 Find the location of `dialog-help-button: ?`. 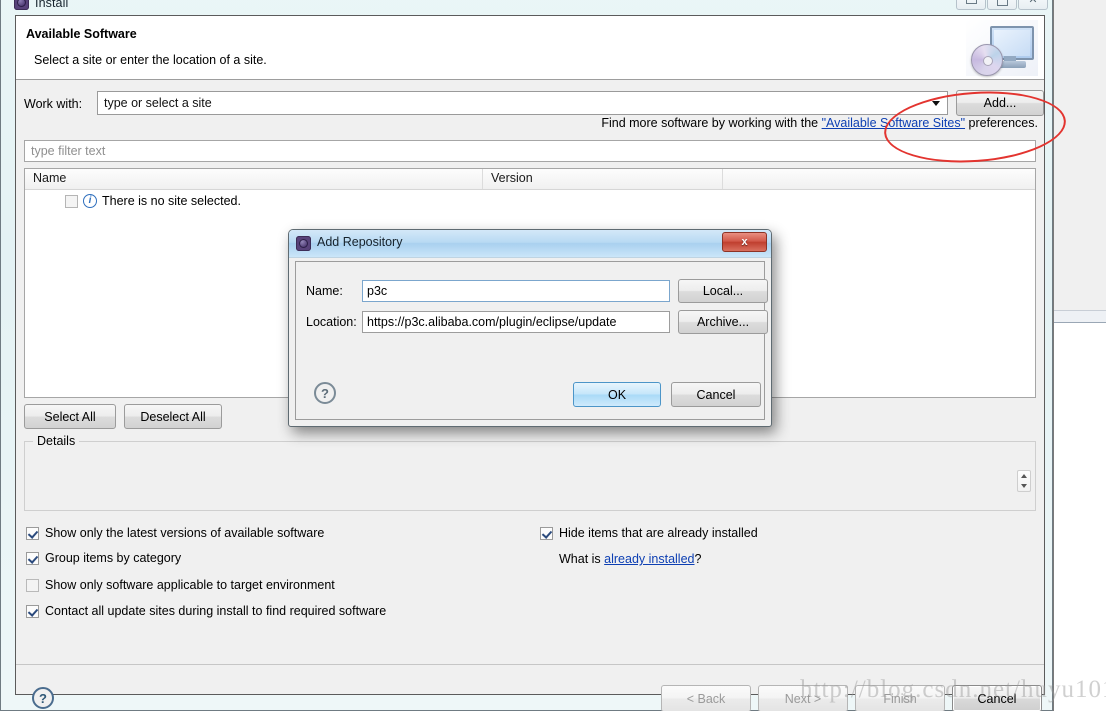

dialog-help-button: ? is located at coordinates (325, 393).